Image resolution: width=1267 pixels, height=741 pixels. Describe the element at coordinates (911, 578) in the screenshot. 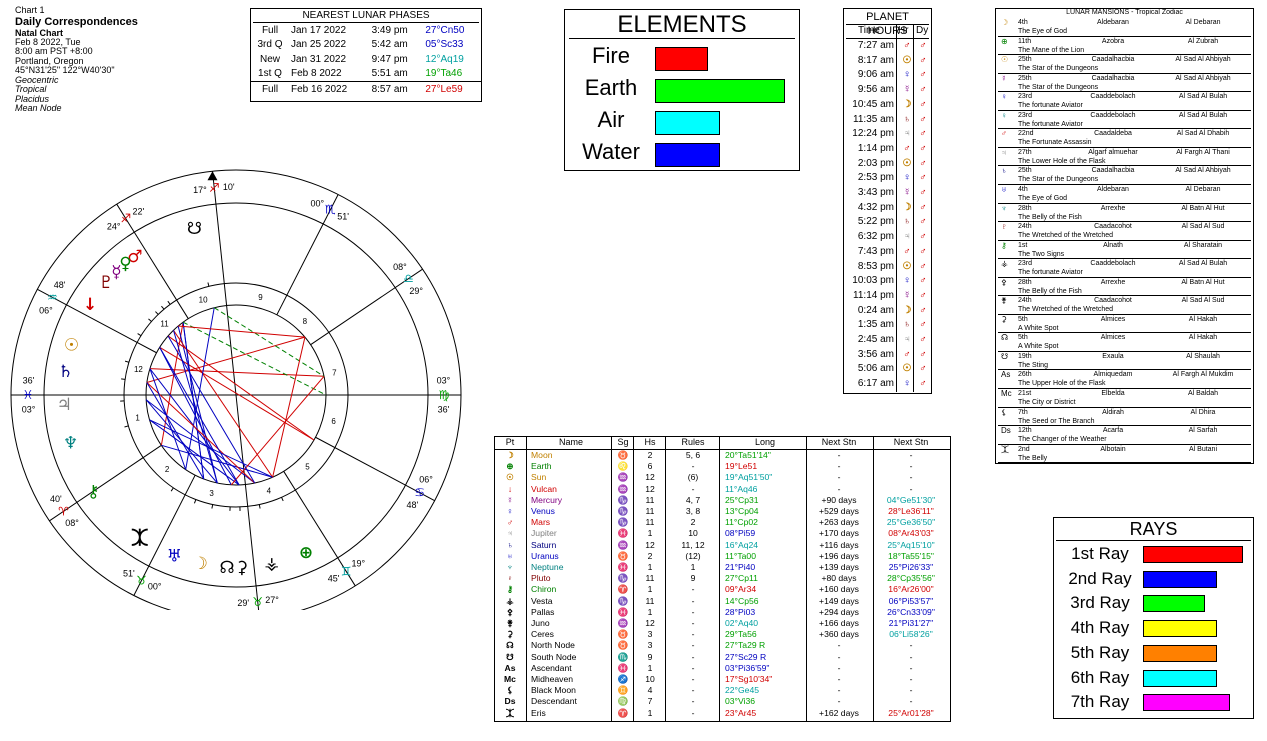

I see `planet-next-station-pos: 28°Cp35'56"` at that location.